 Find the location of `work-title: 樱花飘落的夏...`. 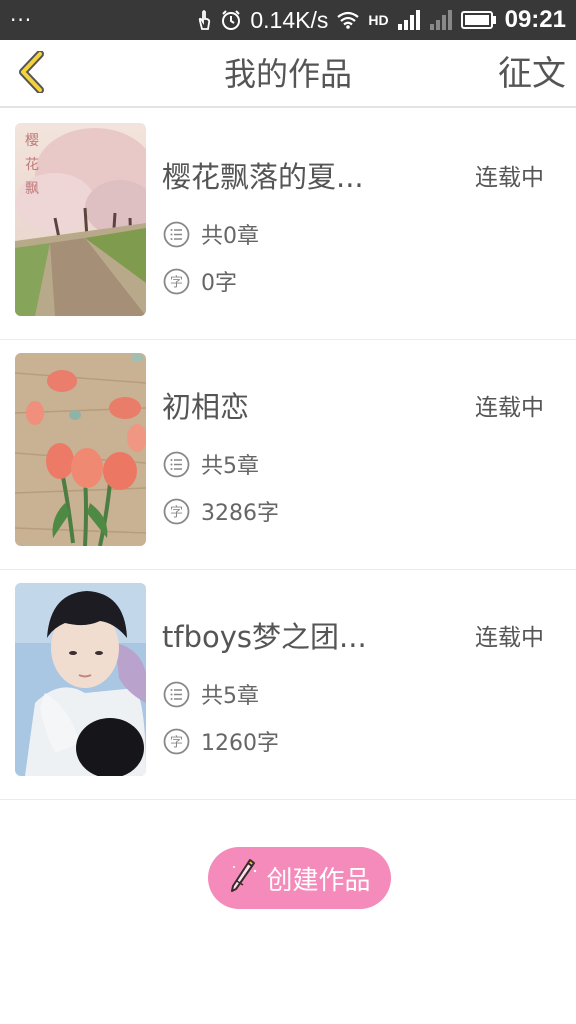

work-title: 樱花飘落的夏... is located at coordinates (263, 177).